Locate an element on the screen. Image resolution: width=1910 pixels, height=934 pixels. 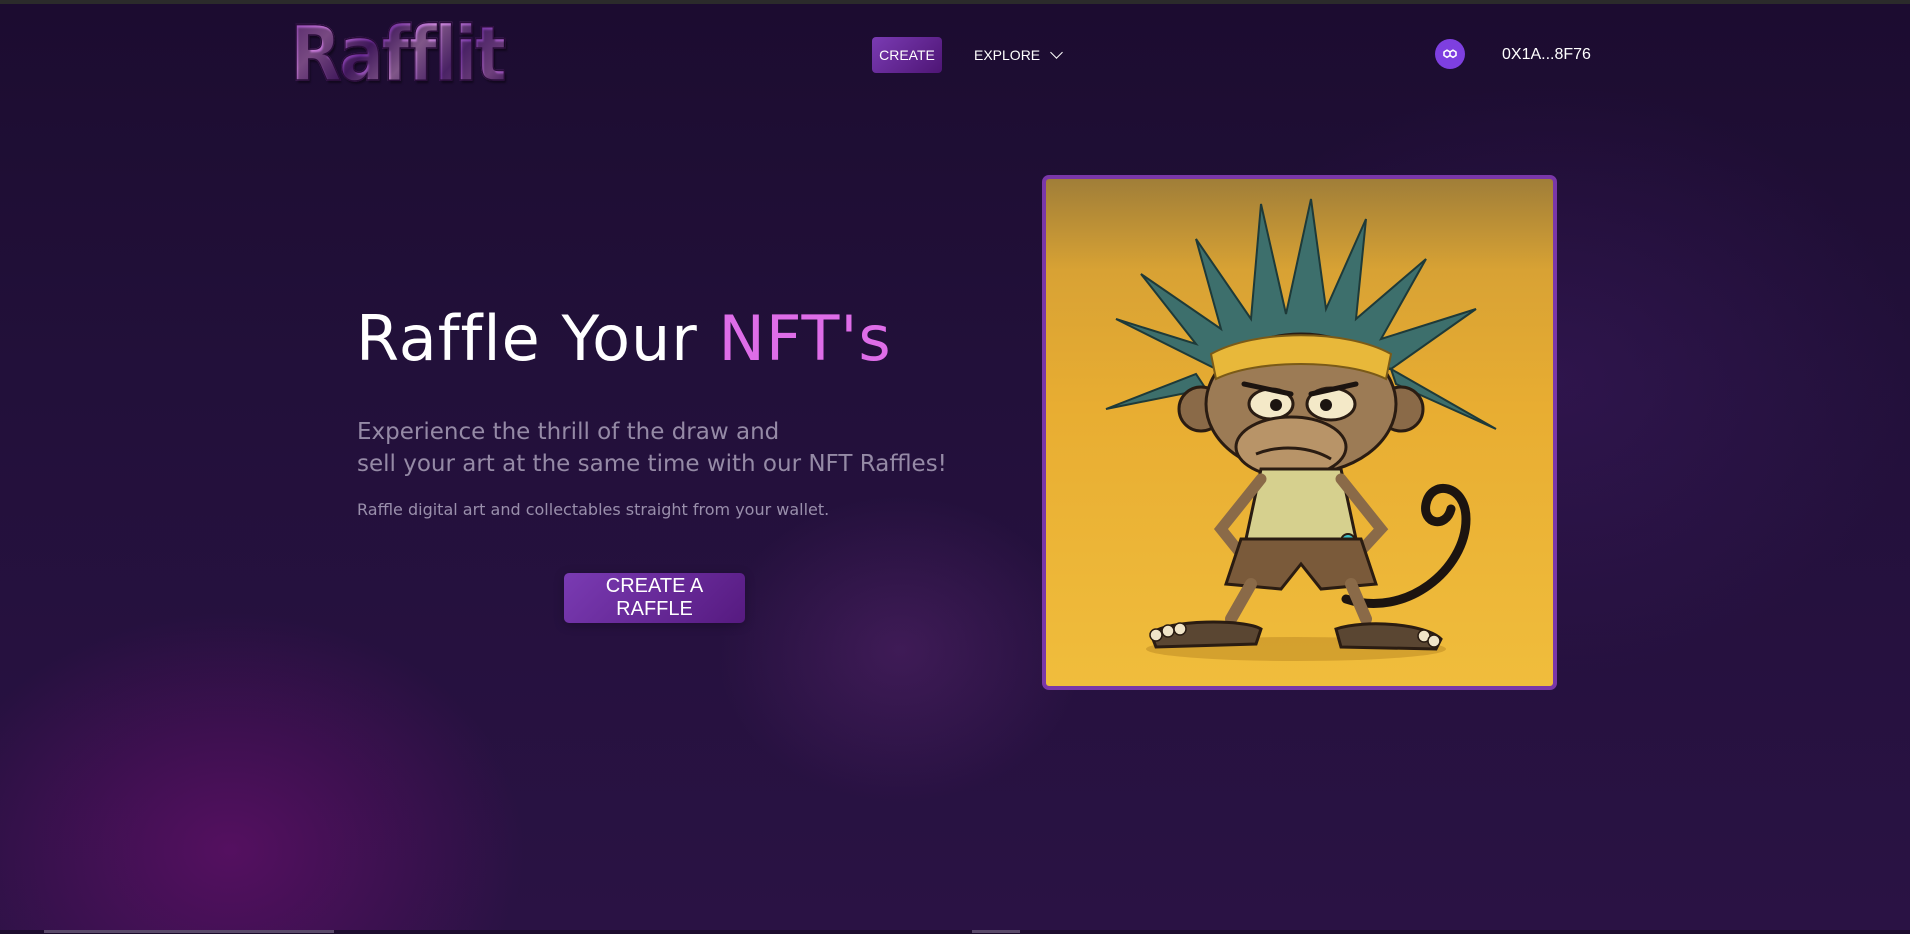
hero-title-accent: NFT's is located at coordinates (805, 338).